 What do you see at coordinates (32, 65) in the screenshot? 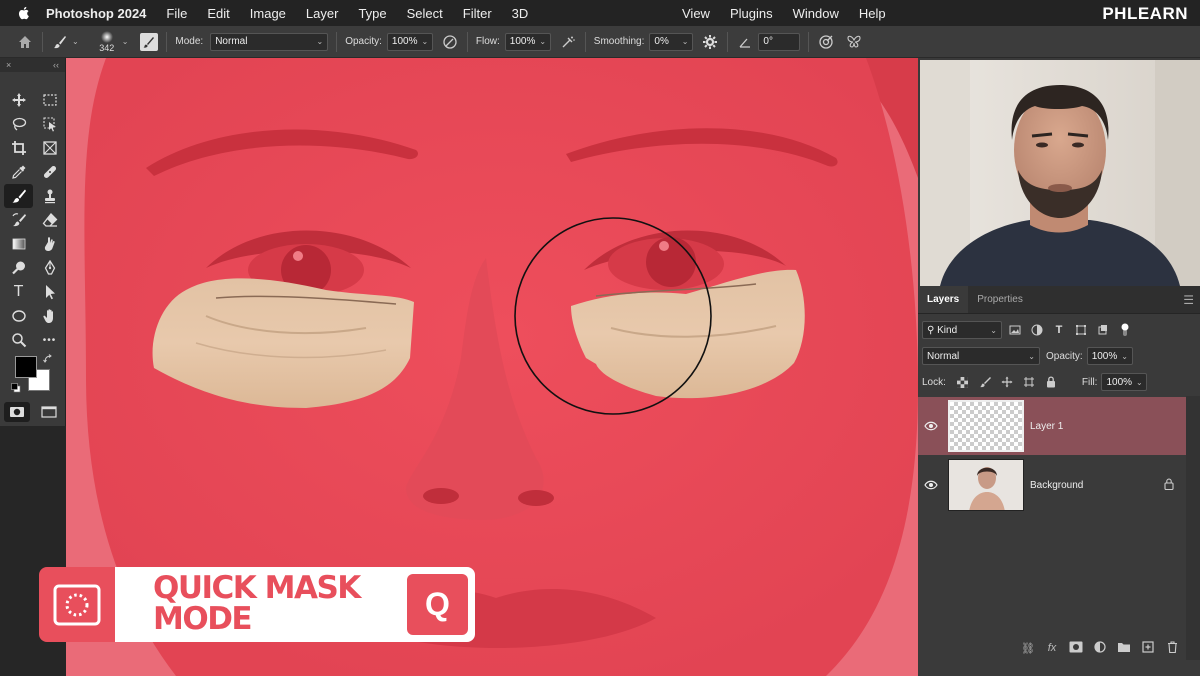
I see `tools-panel-header: × ‹‹` at bounding box center [32, 65].